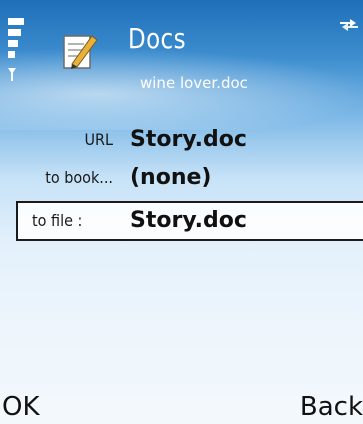 The height and width of the screenshot is (424, 363). I want to click on app-title: Docs, so click(157, 38).